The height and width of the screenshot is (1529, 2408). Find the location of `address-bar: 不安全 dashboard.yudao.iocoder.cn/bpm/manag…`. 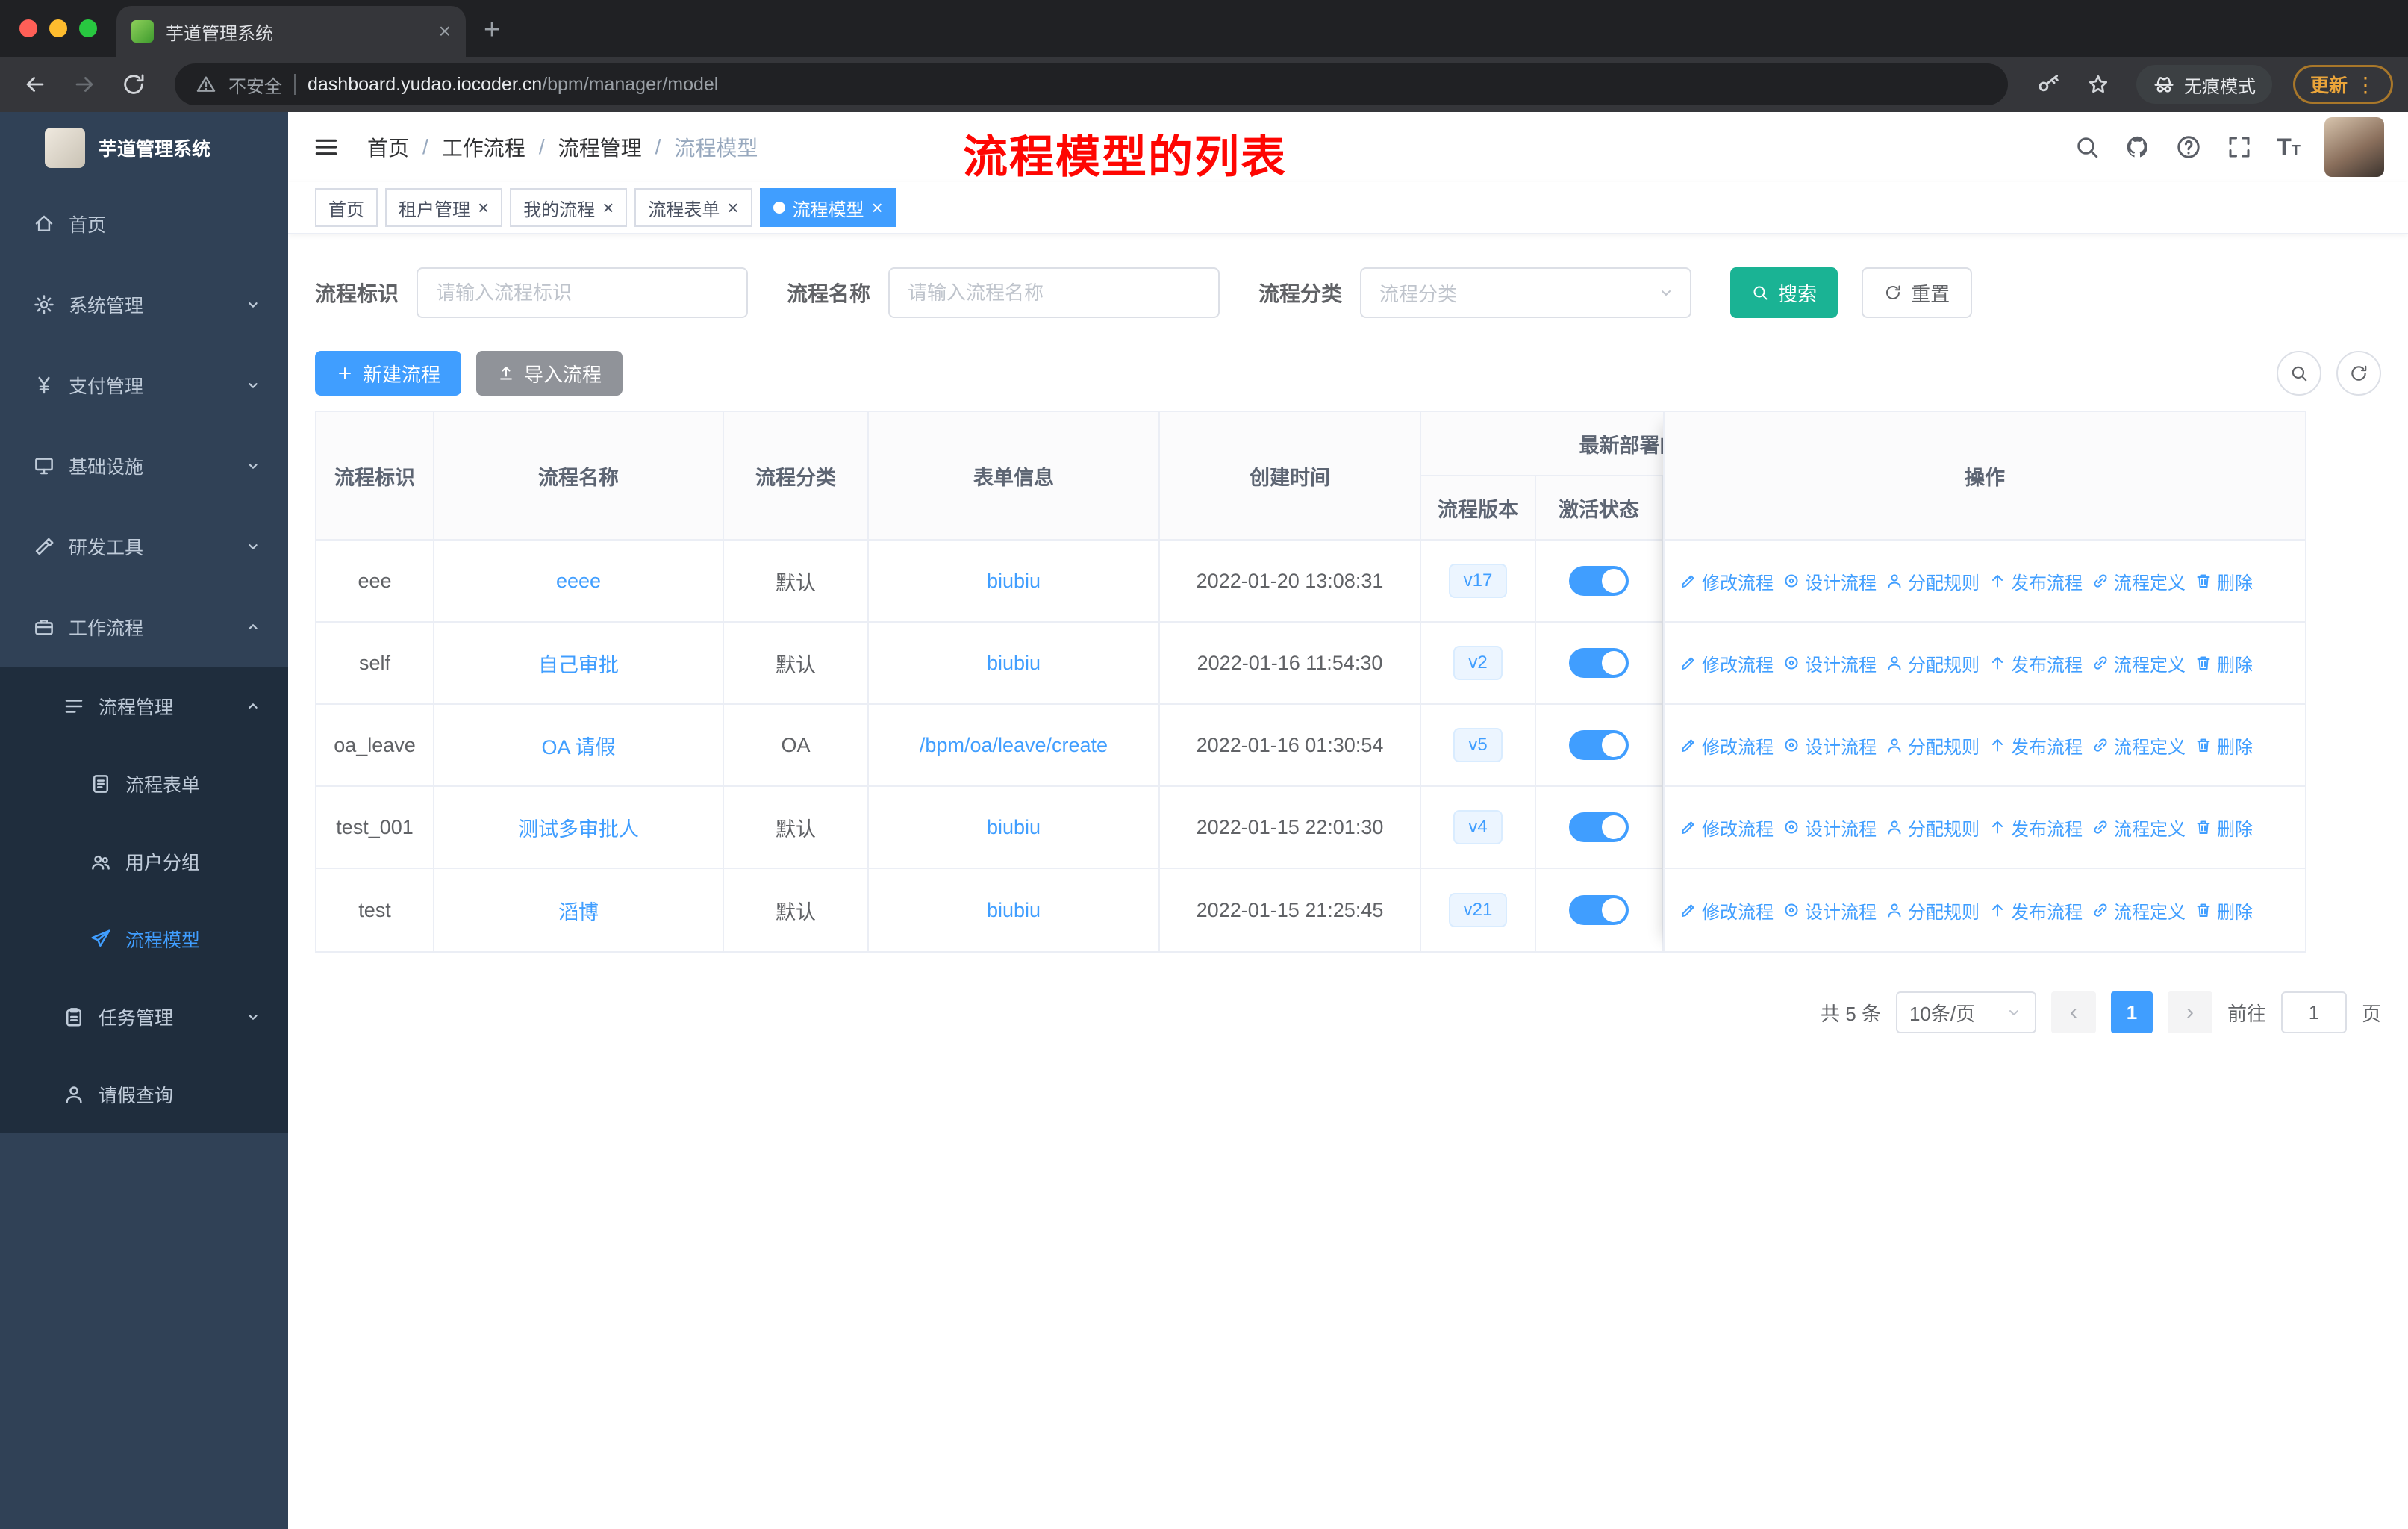

address-bar: 不安全 dashboard.yudao.iocoder.cn/bpm/manag… is located at coordinates (1091, 84).